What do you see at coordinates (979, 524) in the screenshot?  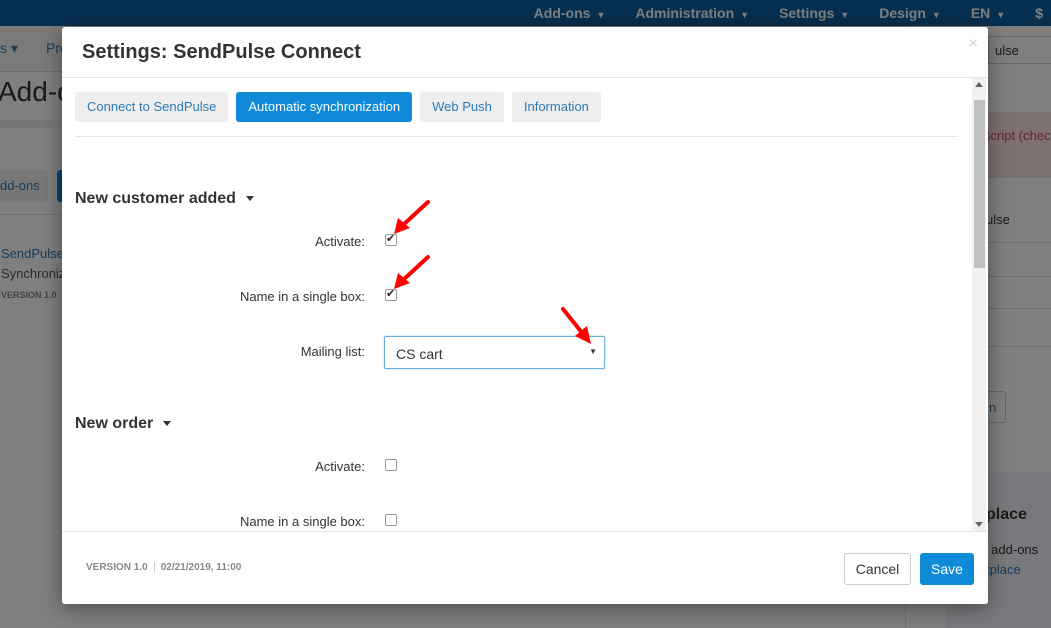 I see `scroll-down-icon` at bounding box center [979, 524].